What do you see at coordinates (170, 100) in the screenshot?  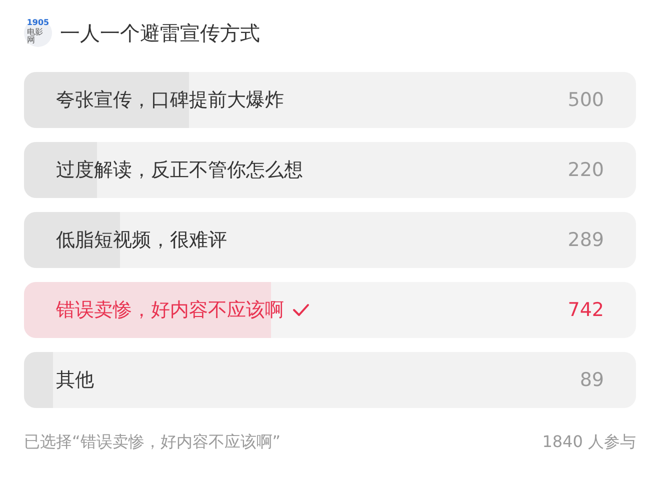 I see `option-label: 夸张宣传，口碑提前大爆炸` at bounding box center [170, 100].